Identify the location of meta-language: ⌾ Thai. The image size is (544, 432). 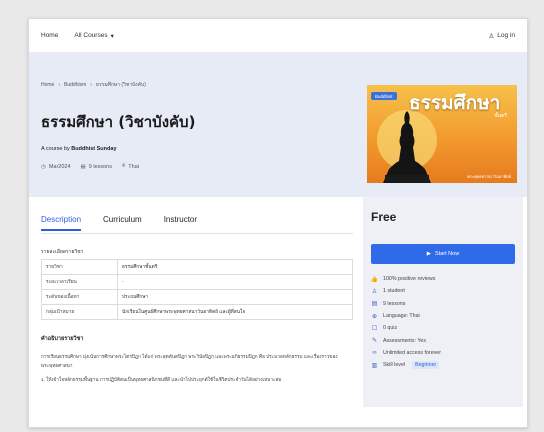
(130, 166).